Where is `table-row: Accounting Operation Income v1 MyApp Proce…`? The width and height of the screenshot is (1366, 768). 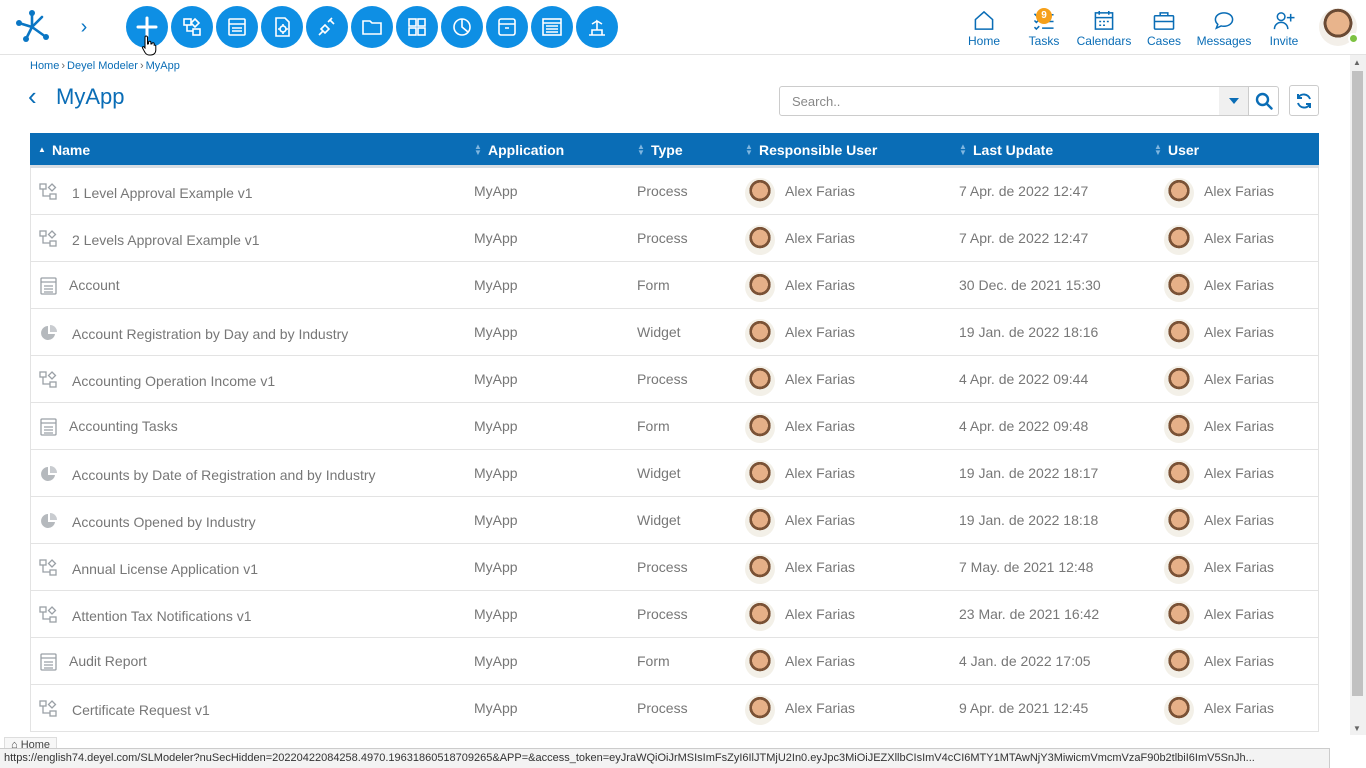 table-row: Accounting Operation Income v1 MyApp Proce… is located at coordinates (674, 379).